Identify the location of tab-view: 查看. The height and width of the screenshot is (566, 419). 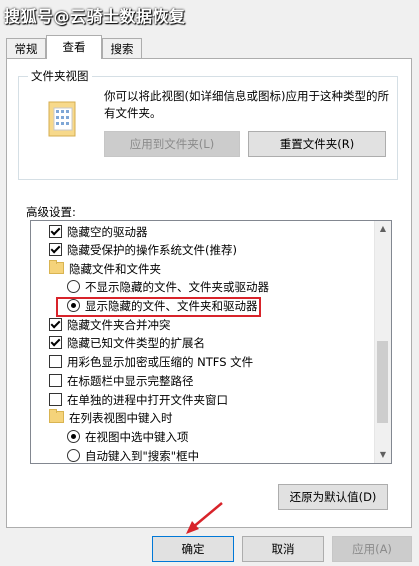
(74, 47).